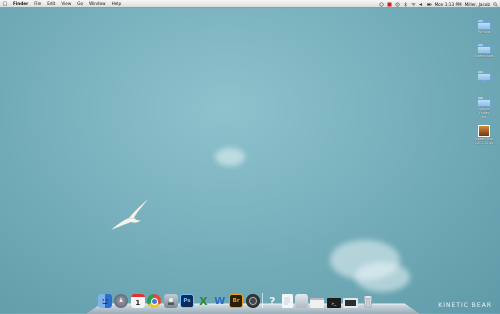  What do you see at coordinates (51, 3) in the screenshot?
I see `menu-edit: Edit` at bounding box center [51, 3].